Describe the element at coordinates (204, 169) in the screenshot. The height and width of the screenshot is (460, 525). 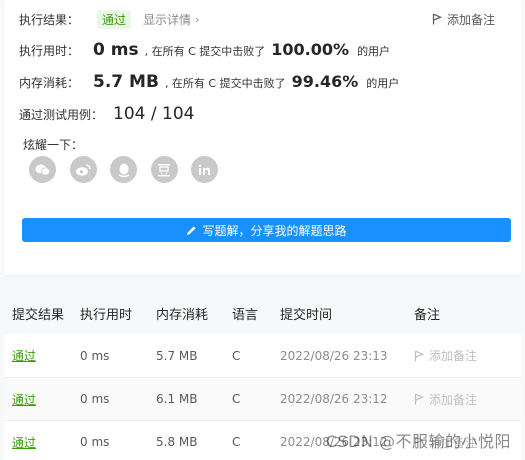
I see `linkedin-icon` at that location.